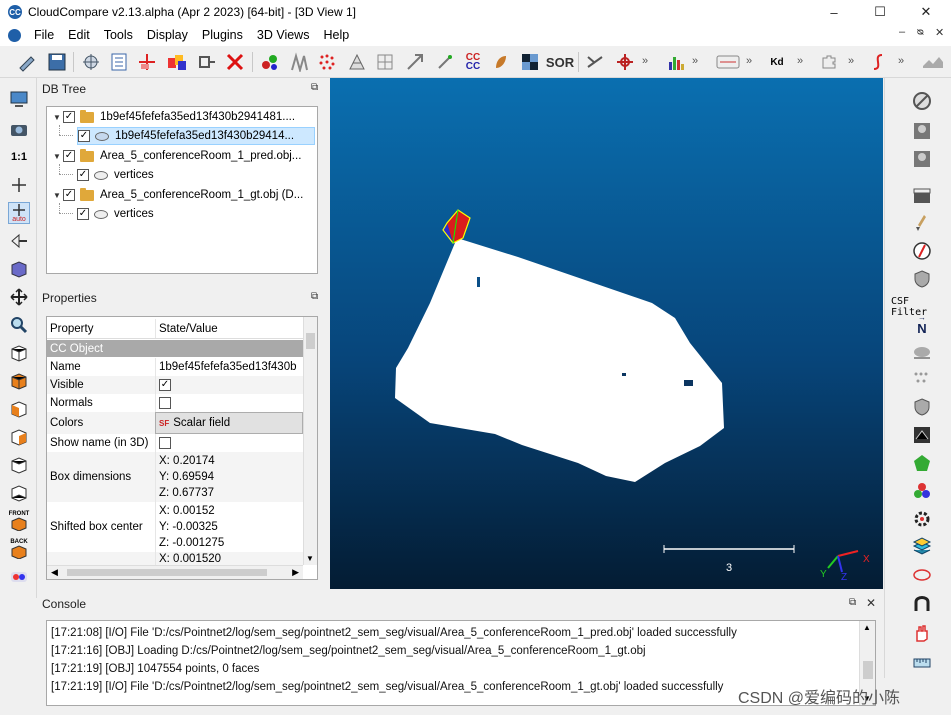  Describe the element at coordinates (91, 62) in the screenshot. I see `translate-rotate-icon` at that location.